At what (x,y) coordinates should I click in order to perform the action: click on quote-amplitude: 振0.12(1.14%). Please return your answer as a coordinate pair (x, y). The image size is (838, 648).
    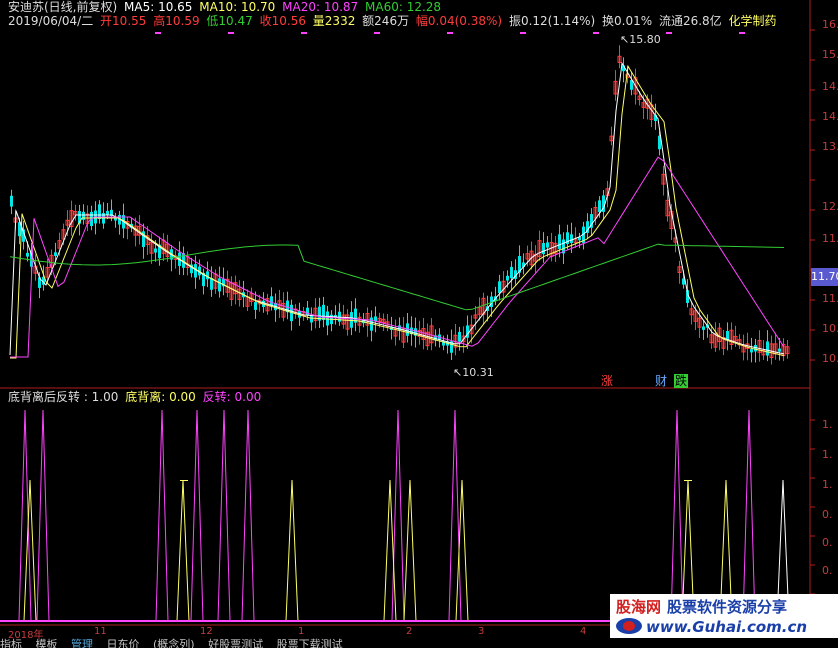
    Looking at the image, I should click on (552, 21).